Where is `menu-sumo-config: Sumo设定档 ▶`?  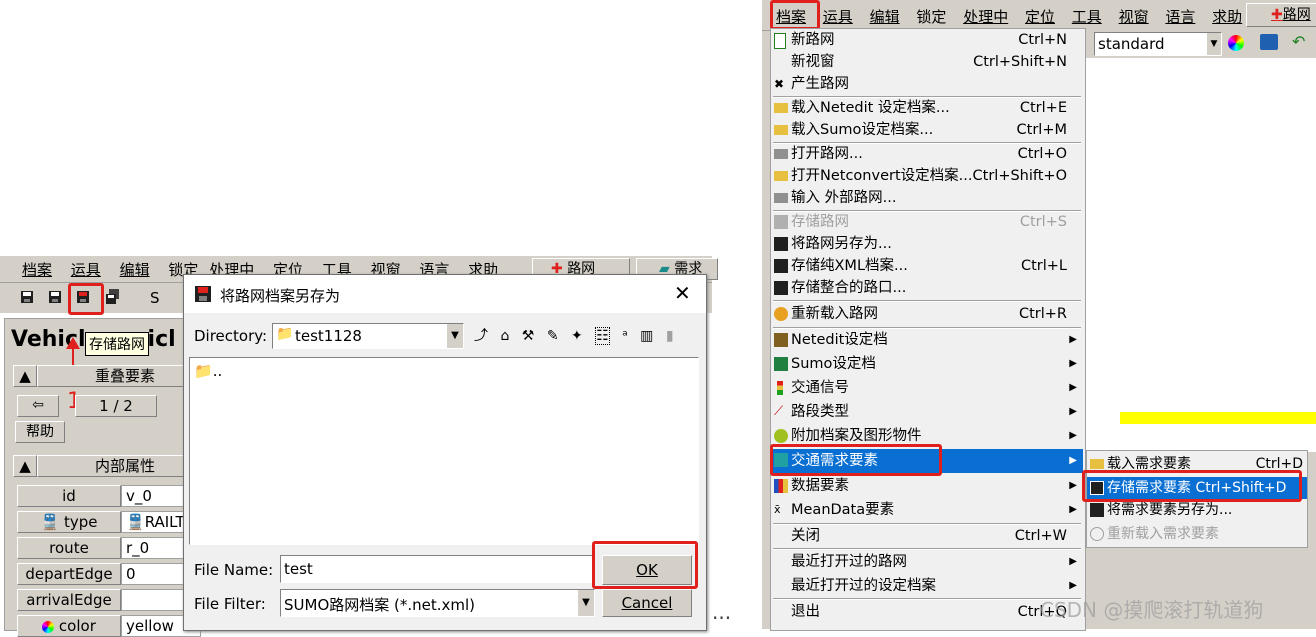
menu-sumo-config: Sumo设定档 ▶ is located at coordinates (927, 364).